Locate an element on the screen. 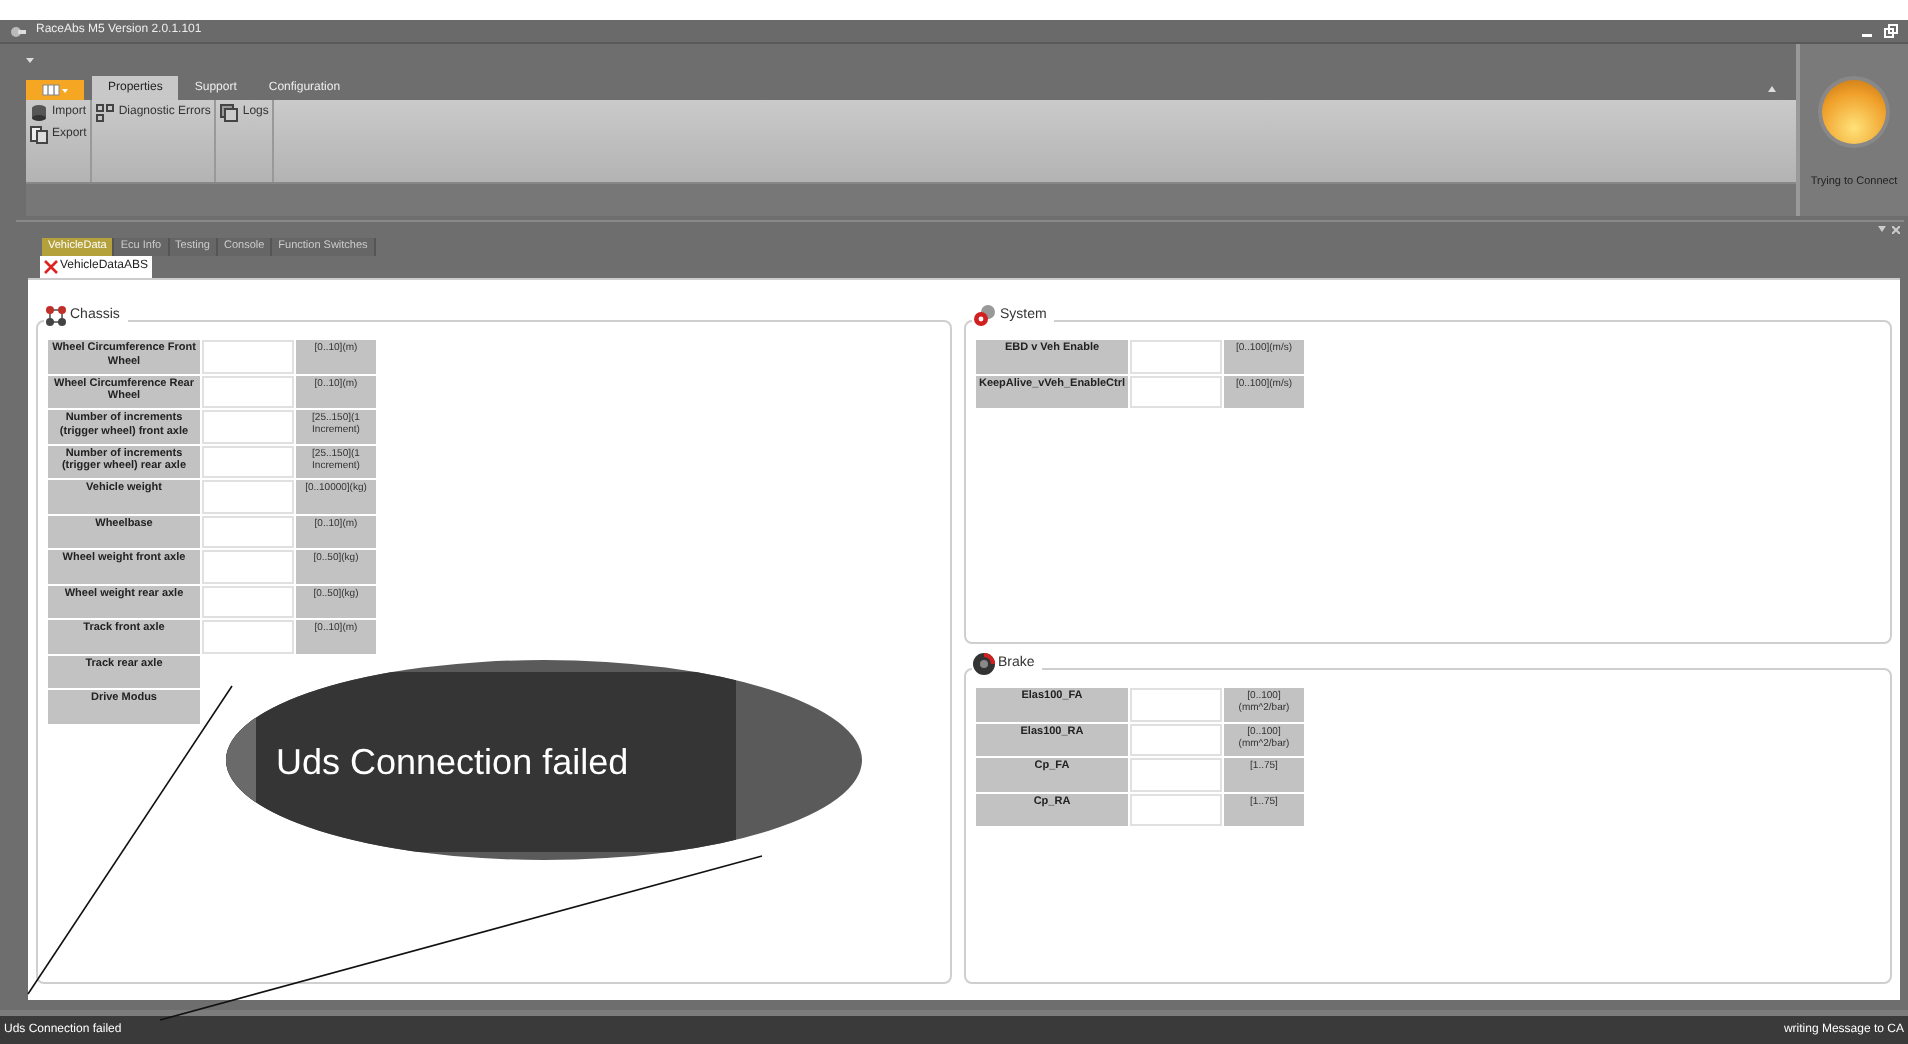  magnified-status-message: Uds Connection failed is located at coordinates (452, 762).